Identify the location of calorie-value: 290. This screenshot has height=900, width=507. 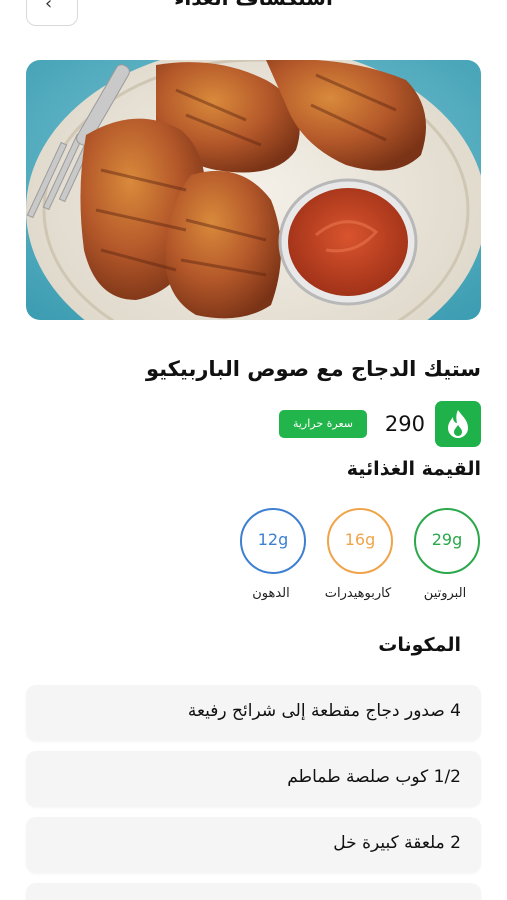
(404, 424).